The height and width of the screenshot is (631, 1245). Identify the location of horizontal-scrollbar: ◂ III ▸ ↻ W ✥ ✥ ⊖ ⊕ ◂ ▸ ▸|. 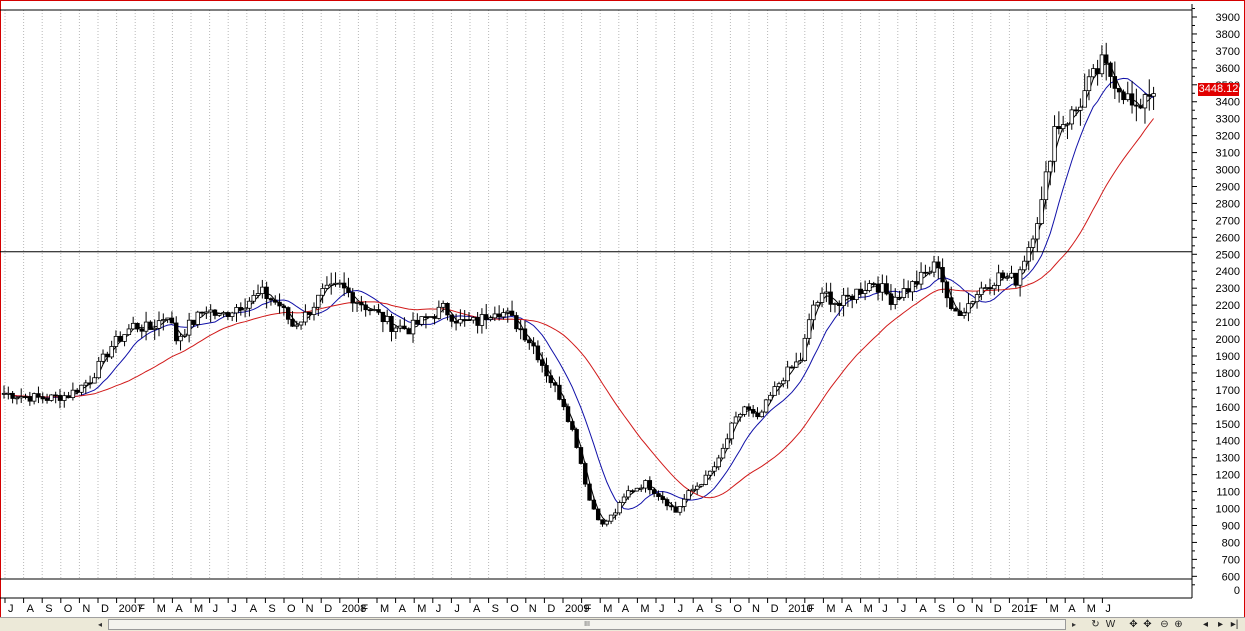
(622, 624).